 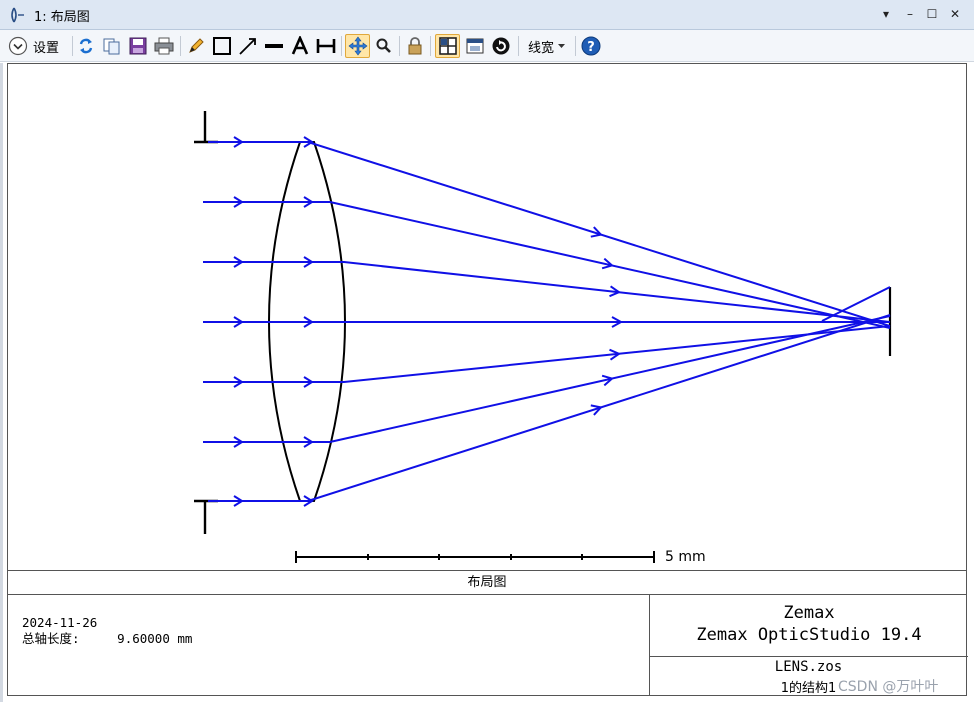 I want to click on window-button, so click(x=475, y=46).